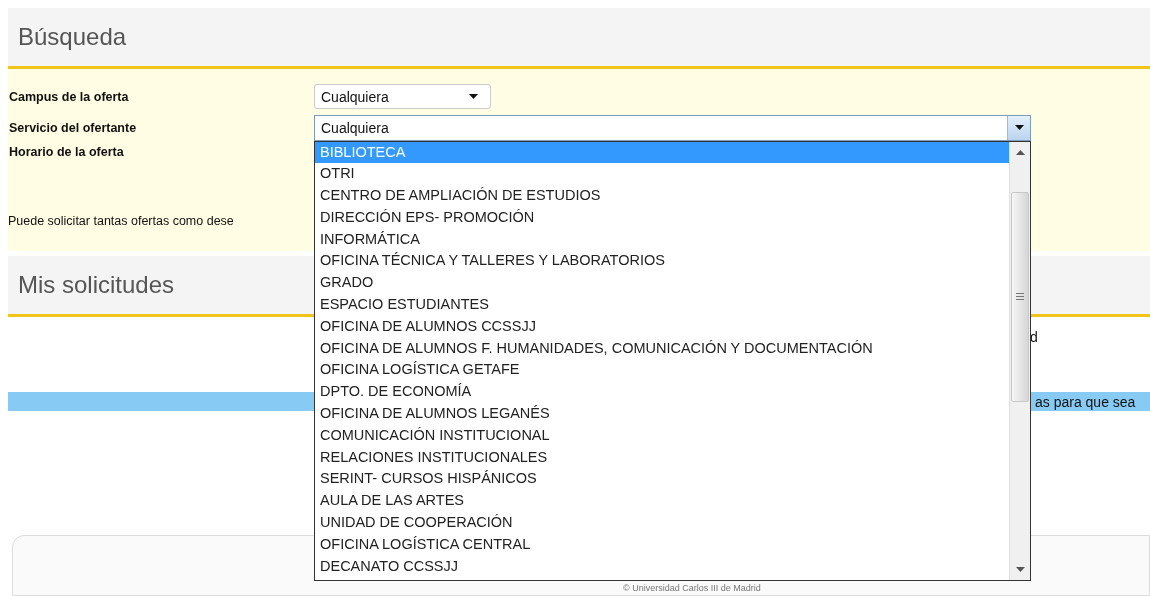  I want to click on info-text: Puede solicitar tantas ofertas como dese, so click(121, 221).